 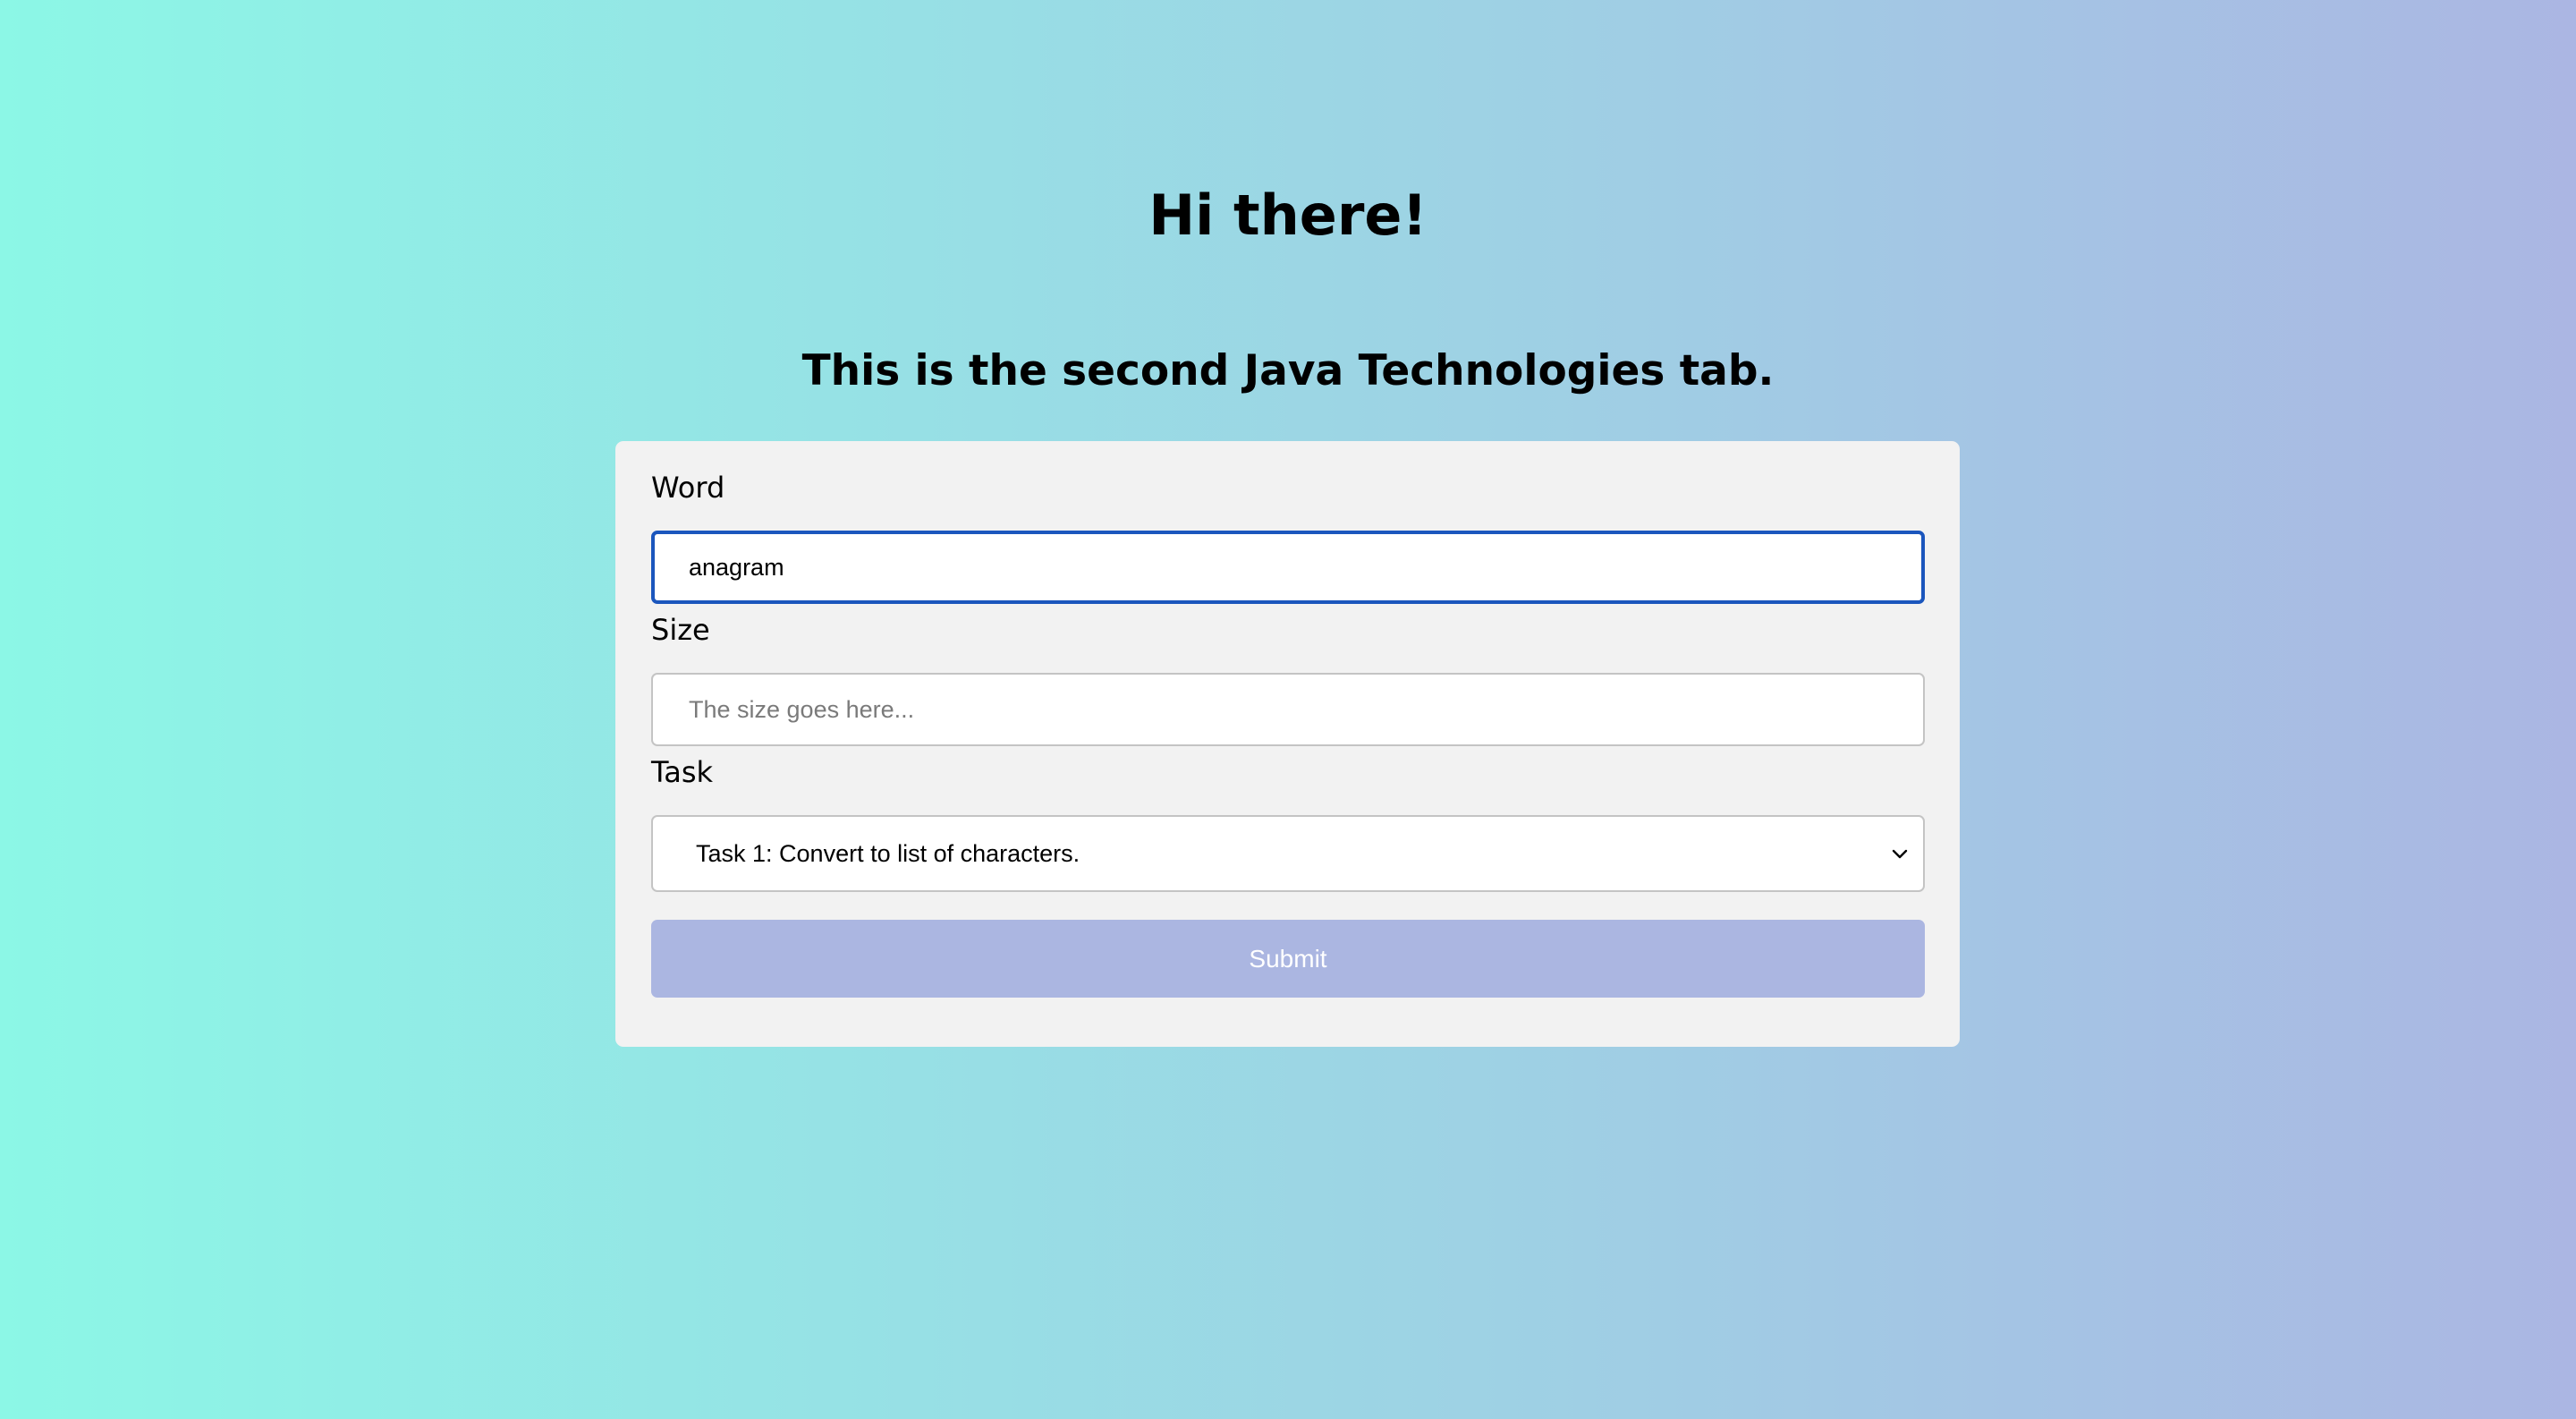 What do you see at coordinates (1288, 215) in the screenshot?
I see `page-title: Hi there!` at bounding box center [1288, 215].